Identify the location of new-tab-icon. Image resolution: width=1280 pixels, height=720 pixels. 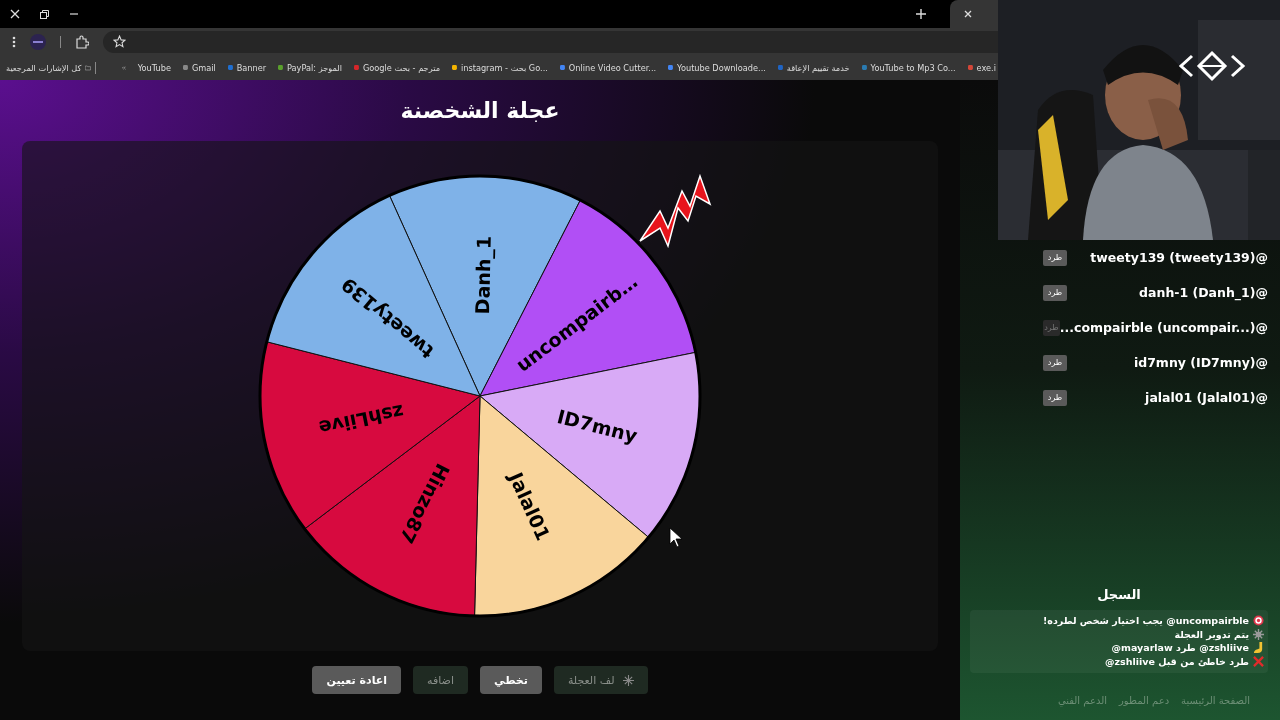
(921, 14).